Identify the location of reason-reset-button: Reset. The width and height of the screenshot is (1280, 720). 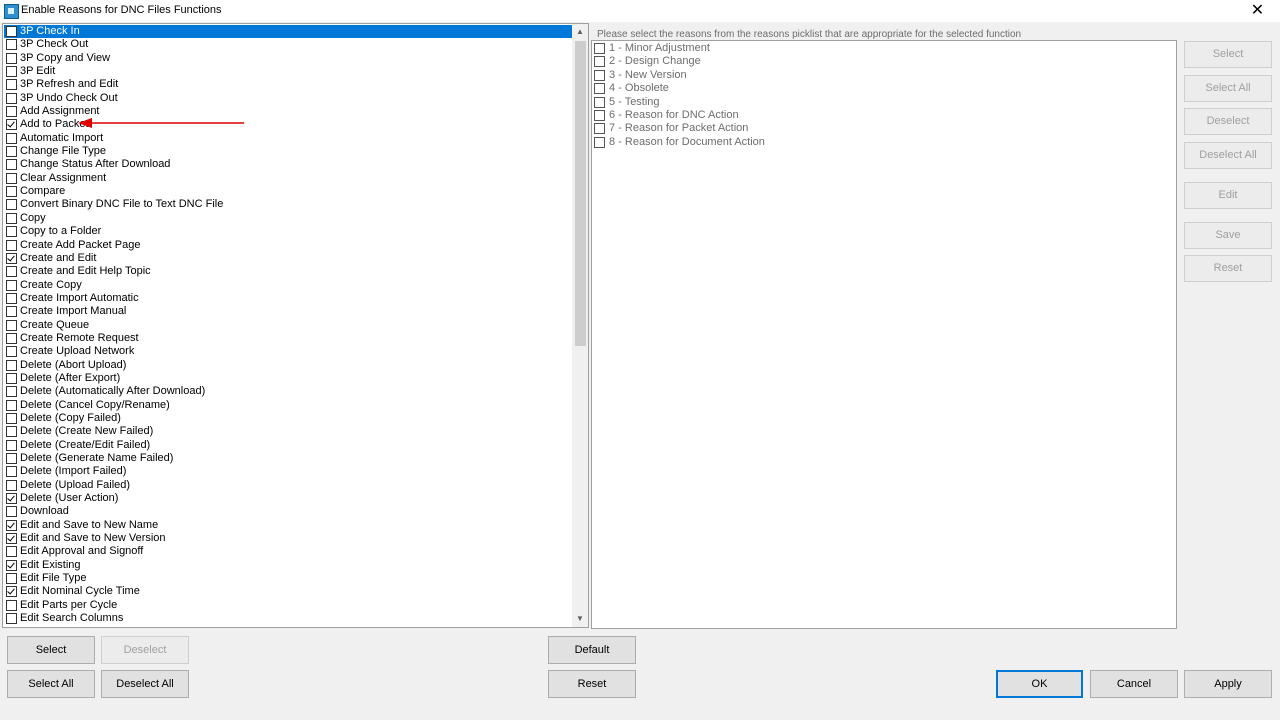
(1228, 268).